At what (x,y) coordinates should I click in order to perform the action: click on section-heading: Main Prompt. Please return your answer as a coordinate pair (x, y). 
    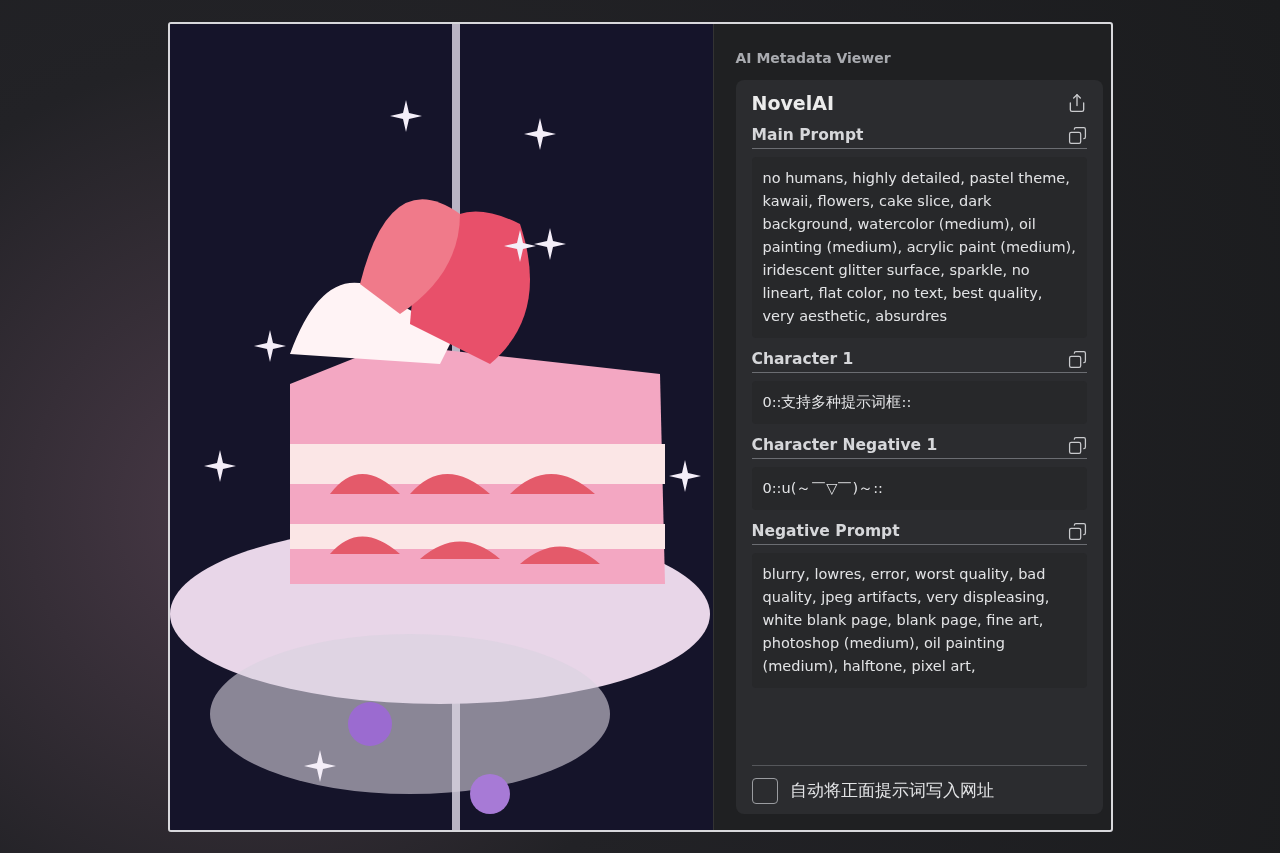
    Looking at the image, I should click on (807, 135).